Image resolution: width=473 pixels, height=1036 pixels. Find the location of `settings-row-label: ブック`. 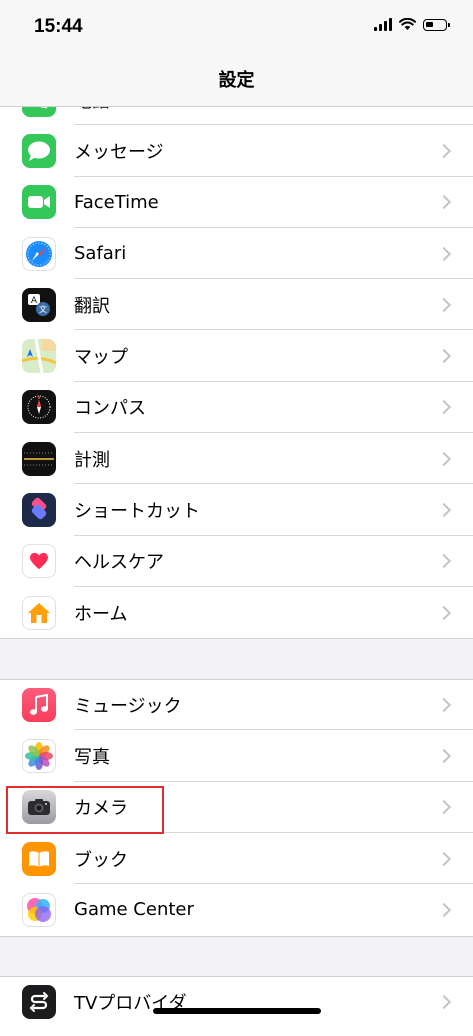

settings-row-label: ブック is located at coordinates (101, 860).